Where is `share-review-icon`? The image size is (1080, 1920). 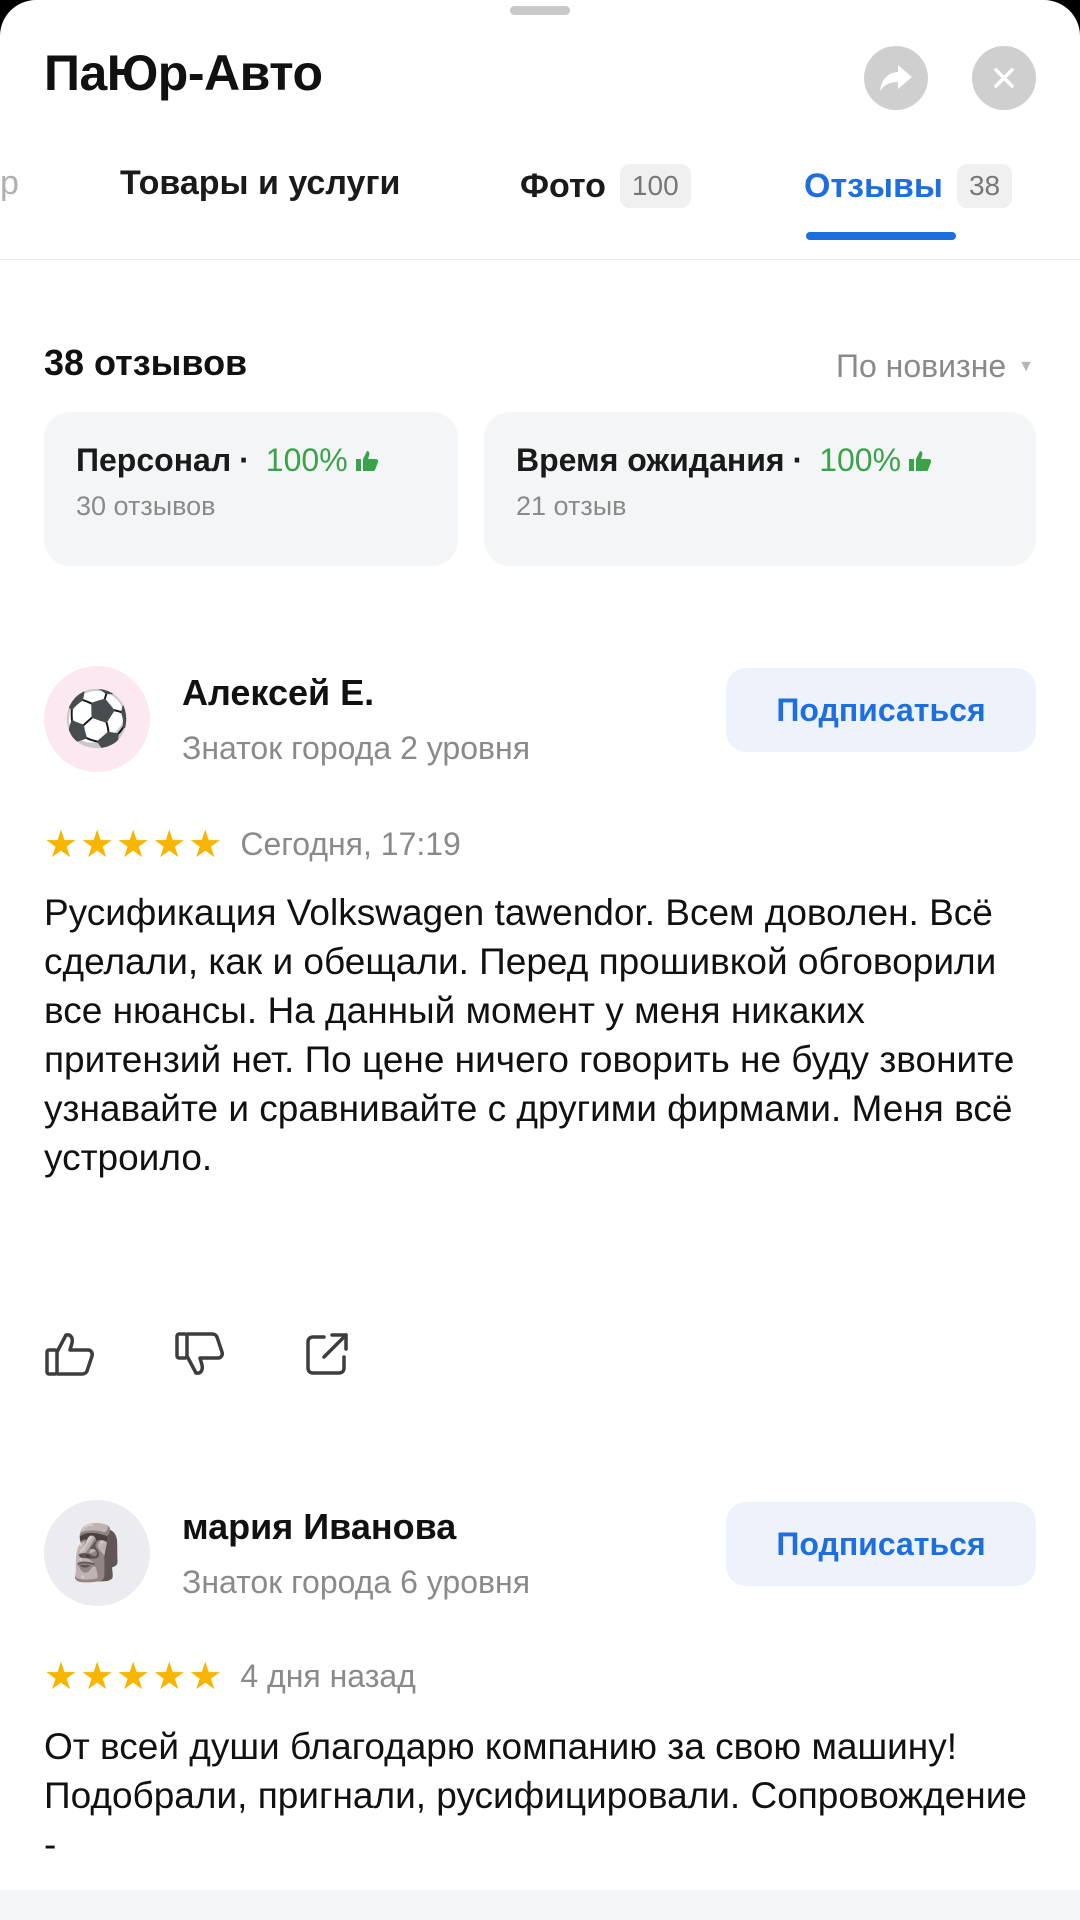 share-review-icon is located at coordinates (327, 1354).